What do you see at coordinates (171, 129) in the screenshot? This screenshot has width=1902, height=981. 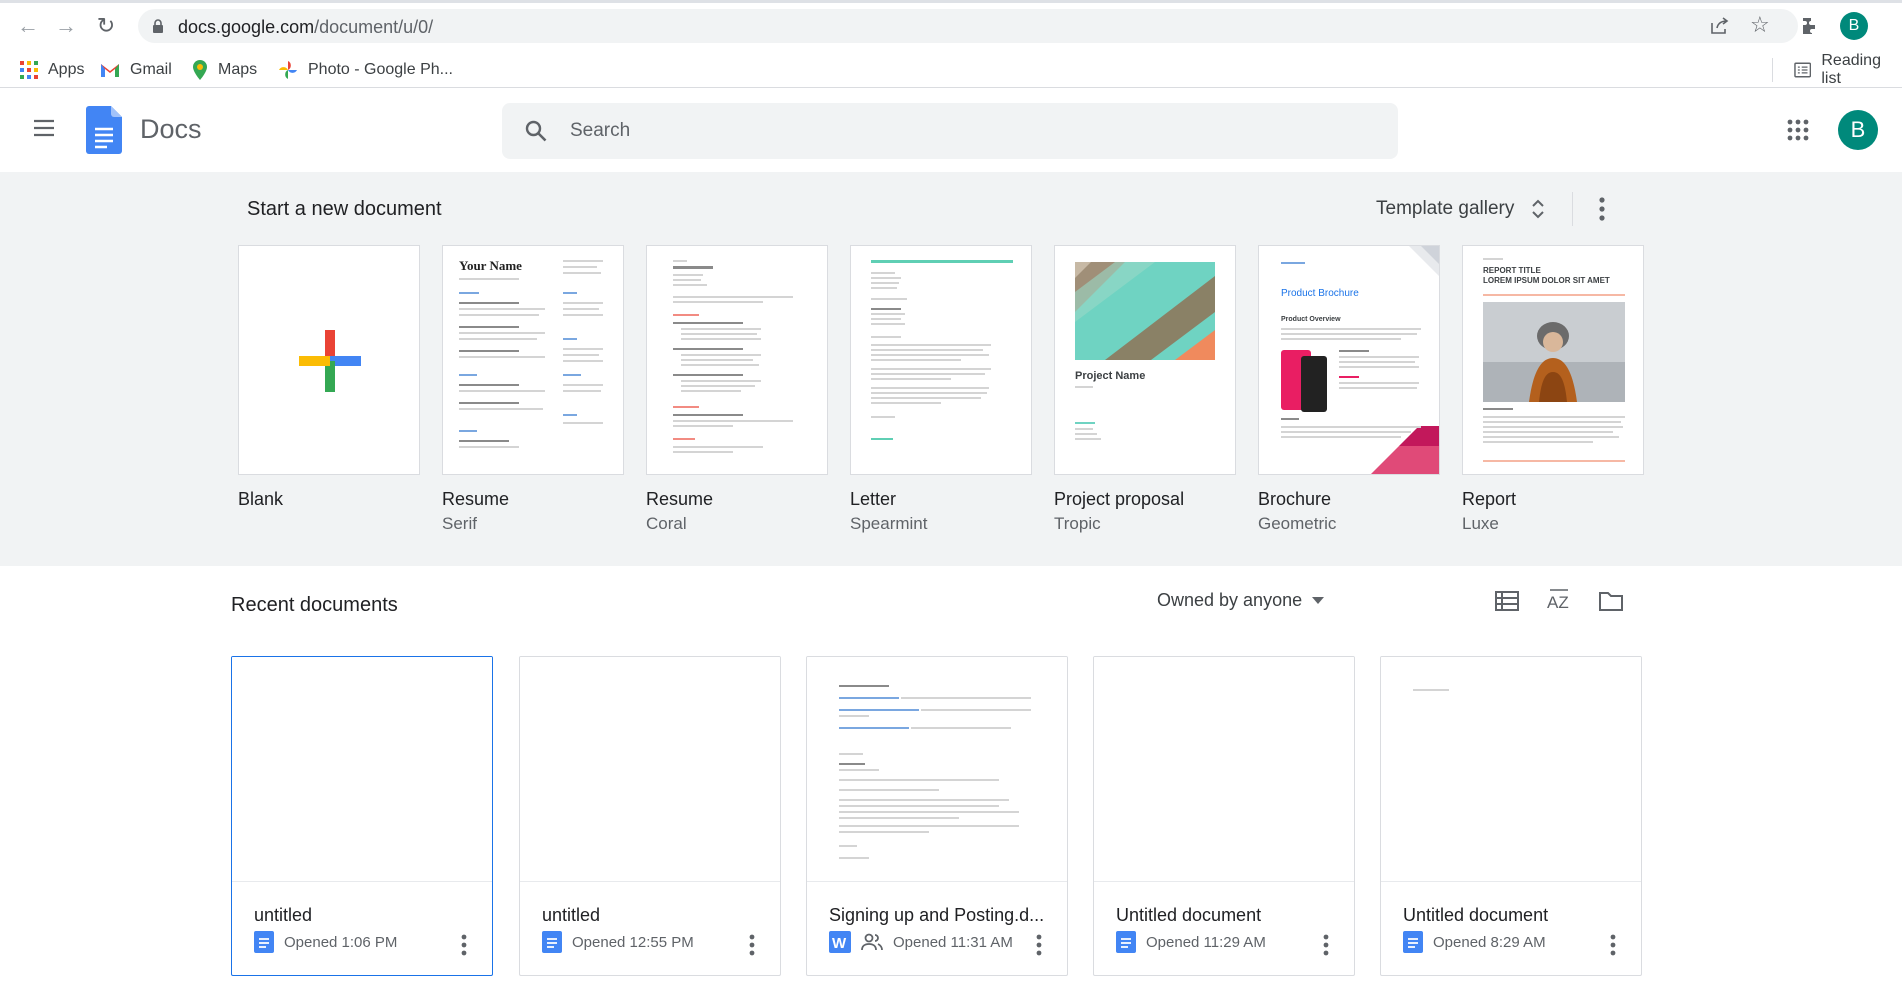 I see `app-name: Docs` at bounding box center [171, 129].